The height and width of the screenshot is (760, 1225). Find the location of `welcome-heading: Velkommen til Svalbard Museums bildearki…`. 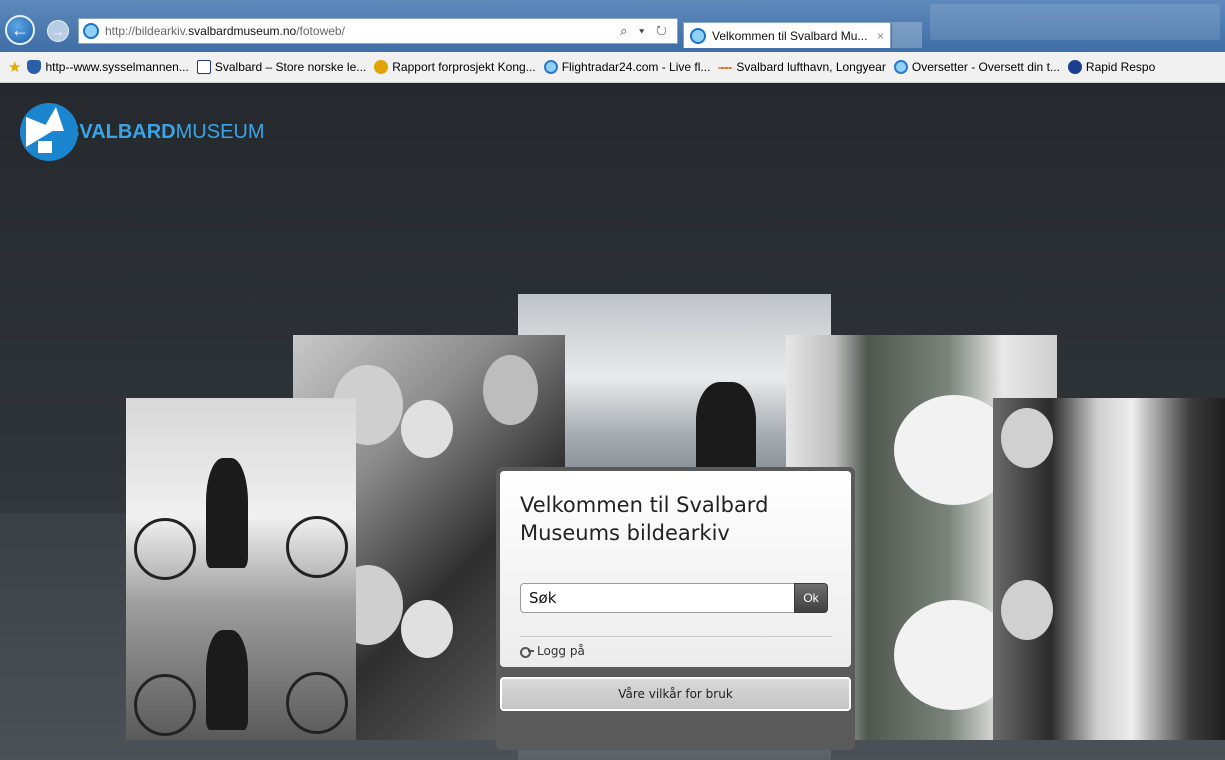

welcome-heading: Velkommen til Svalbard Museums bildearki… is located at coordinates (644, 519).